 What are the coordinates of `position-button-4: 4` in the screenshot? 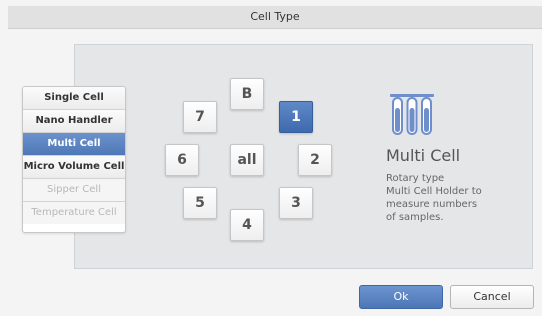 It's located at (247, 225).